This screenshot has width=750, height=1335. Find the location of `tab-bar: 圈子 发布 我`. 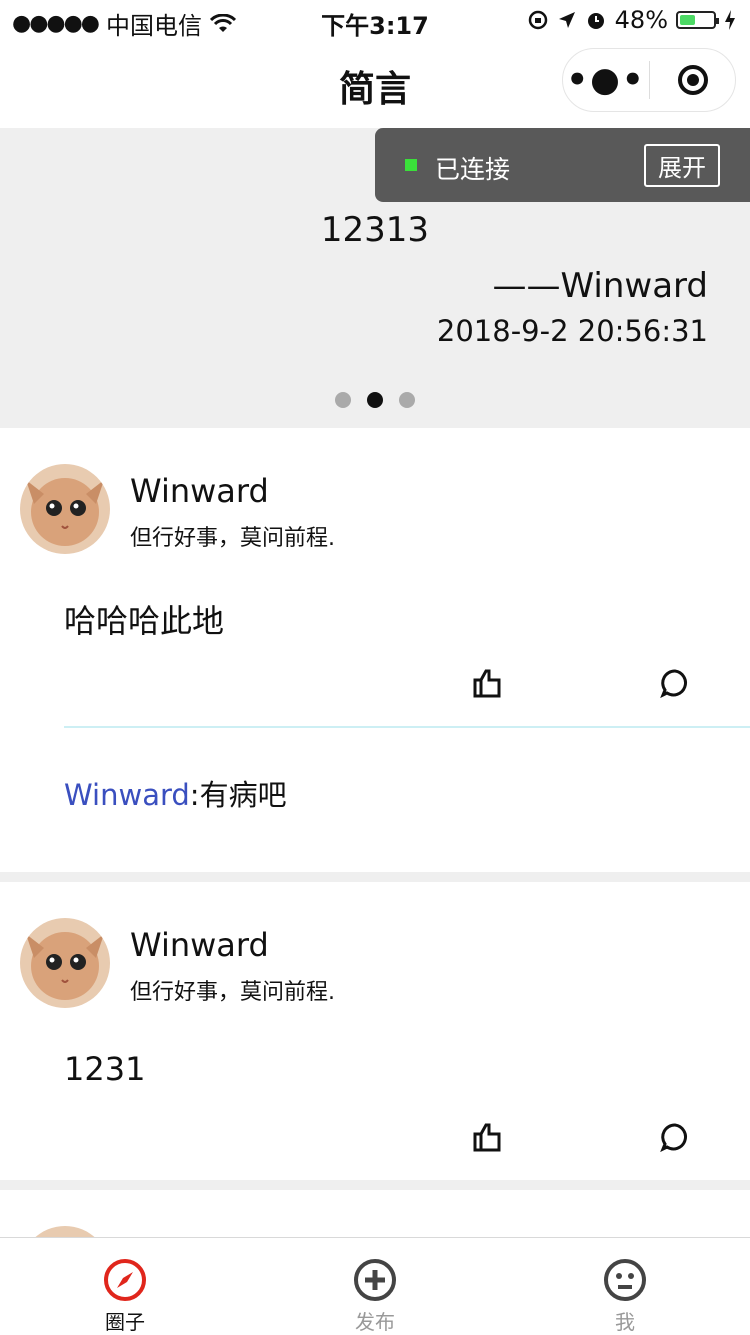

tab-bar: 圈子 发布 我 is located at coordinates (375, 1286).